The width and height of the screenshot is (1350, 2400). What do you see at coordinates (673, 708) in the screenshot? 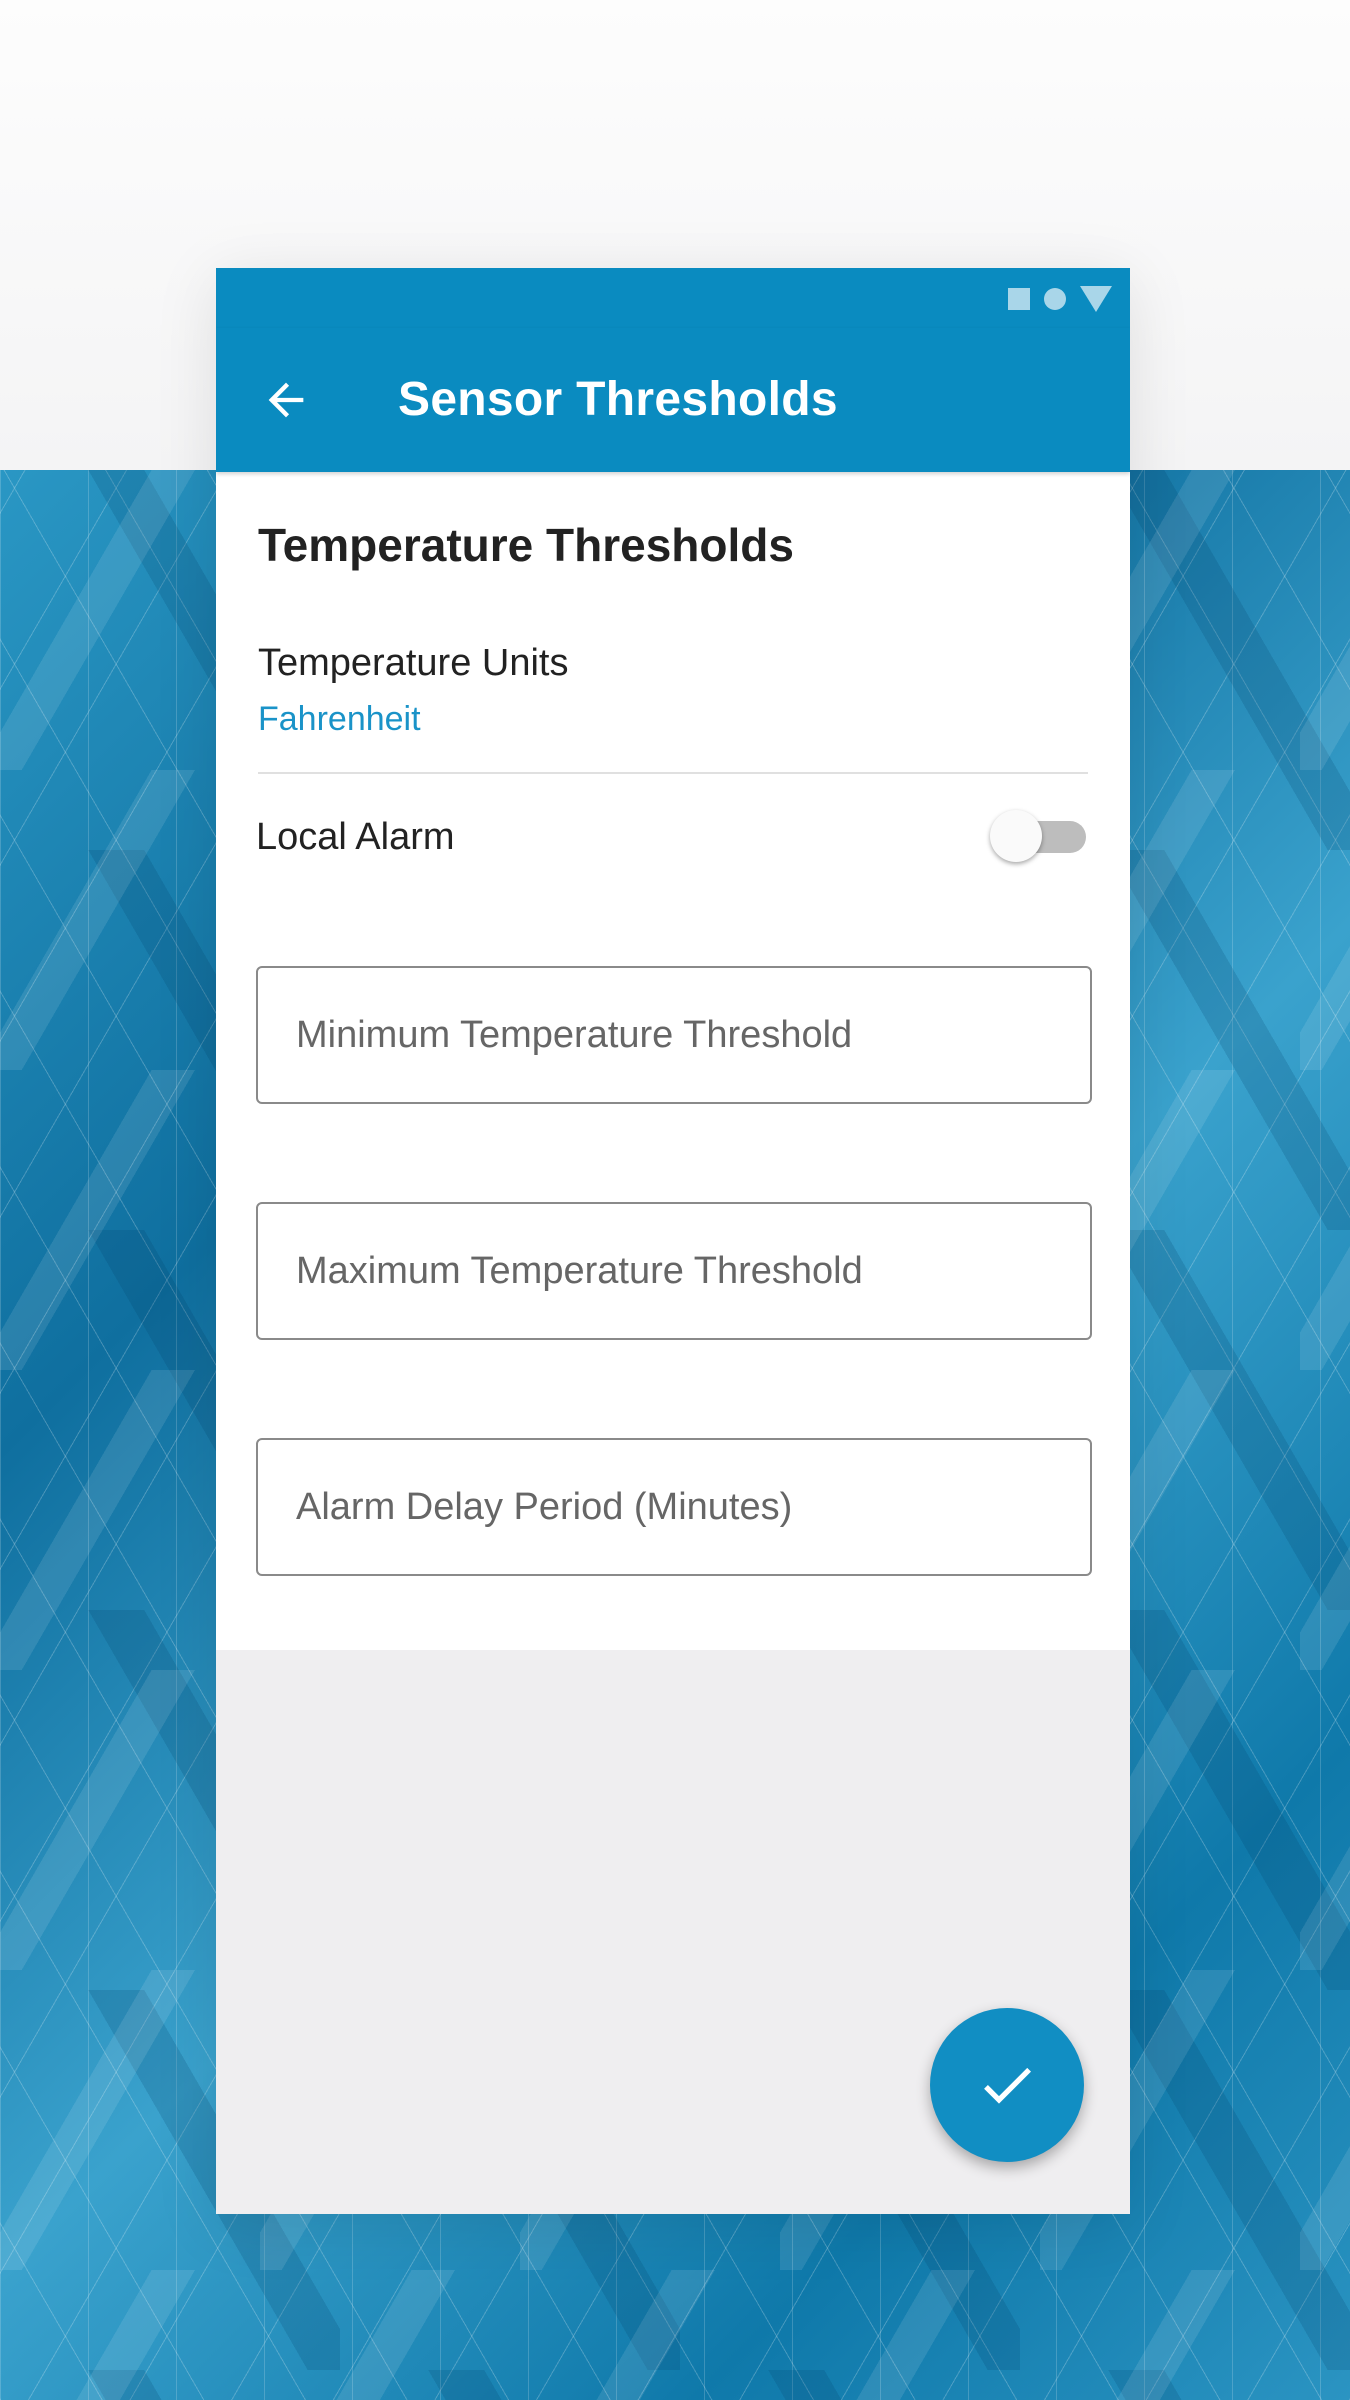
I see `temperature-units-setting: Temperature Units Fahrenheit` at bounding box center [673, 708].